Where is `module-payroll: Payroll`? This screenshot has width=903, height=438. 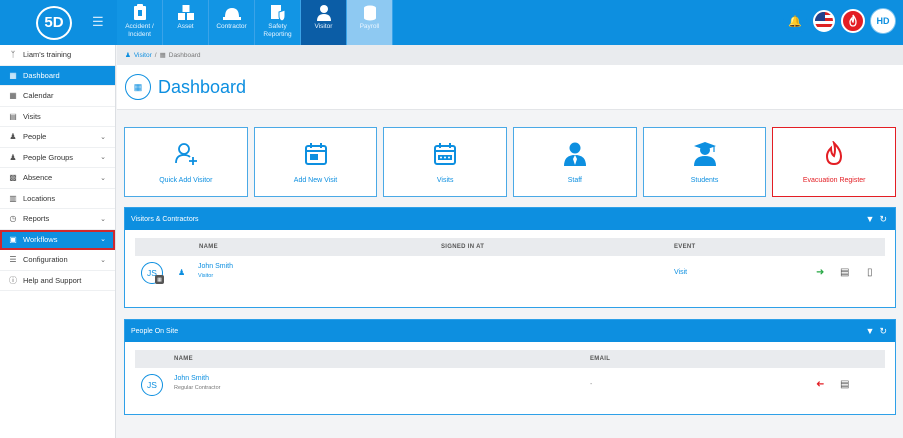 module-payroll: Payroll is located at coordinates (370, 22).